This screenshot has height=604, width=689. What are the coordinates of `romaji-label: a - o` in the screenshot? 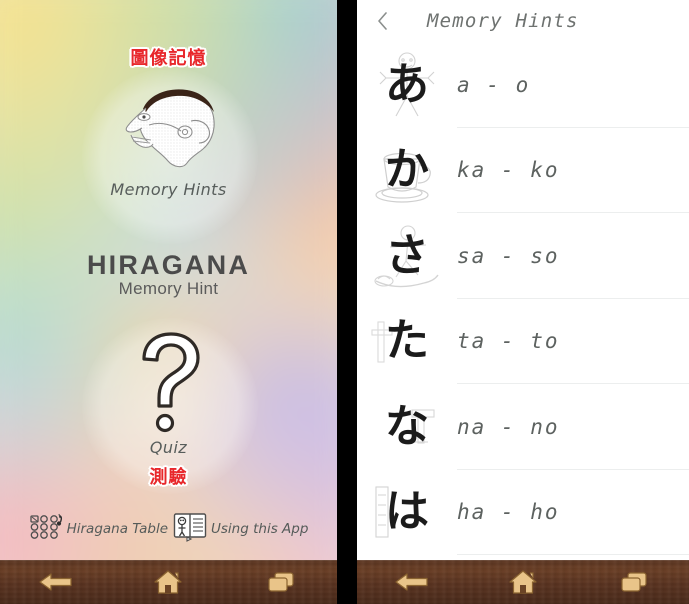 It's located at (494, 84).